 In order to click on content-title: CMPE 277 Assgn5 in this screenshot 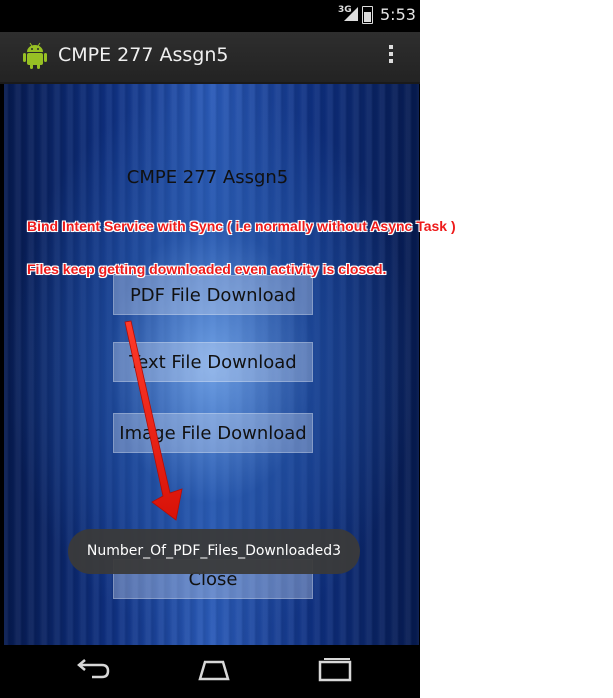, I will do `click(207, 177)`.